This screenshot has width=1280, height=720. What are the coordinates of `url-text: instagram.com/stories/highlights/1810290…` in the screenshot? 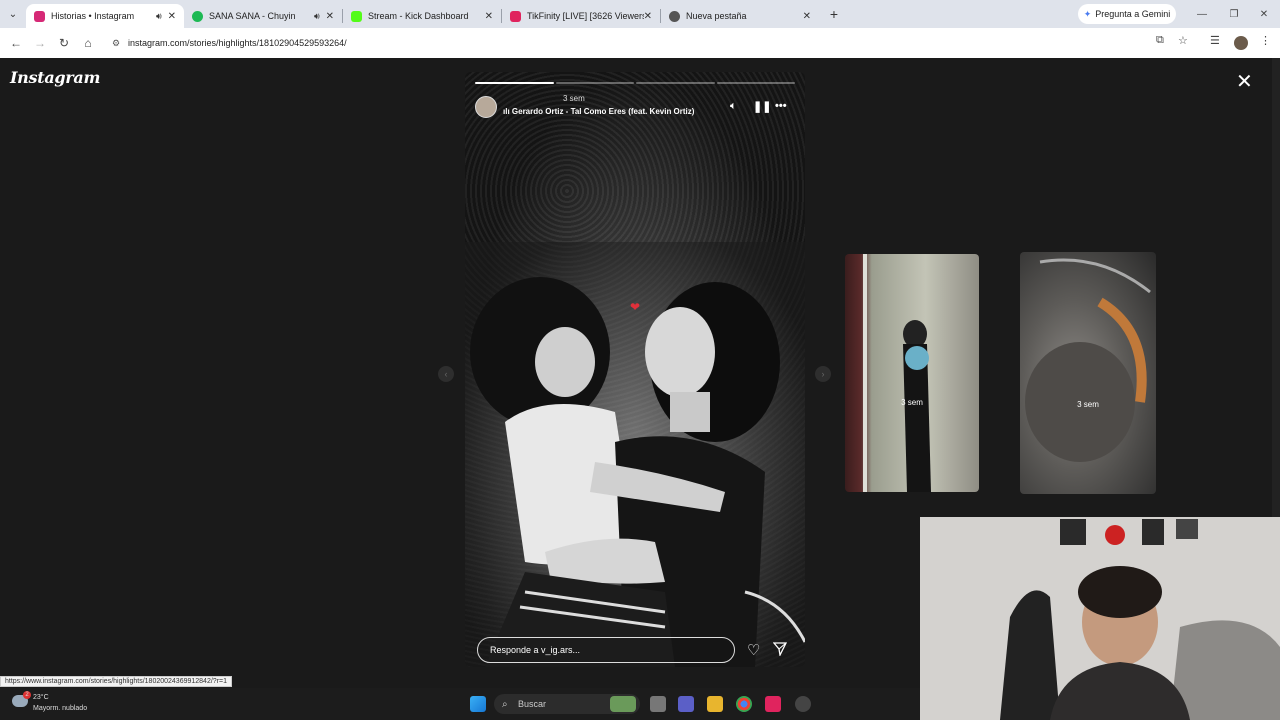 It's located at (237, 43).